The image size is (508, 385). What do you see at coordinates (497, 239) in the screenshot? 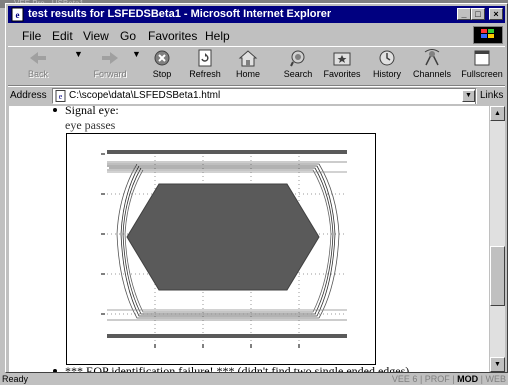
I see `vertical-scrollbar: ▲ ▼` at bounding box center [497, 239].